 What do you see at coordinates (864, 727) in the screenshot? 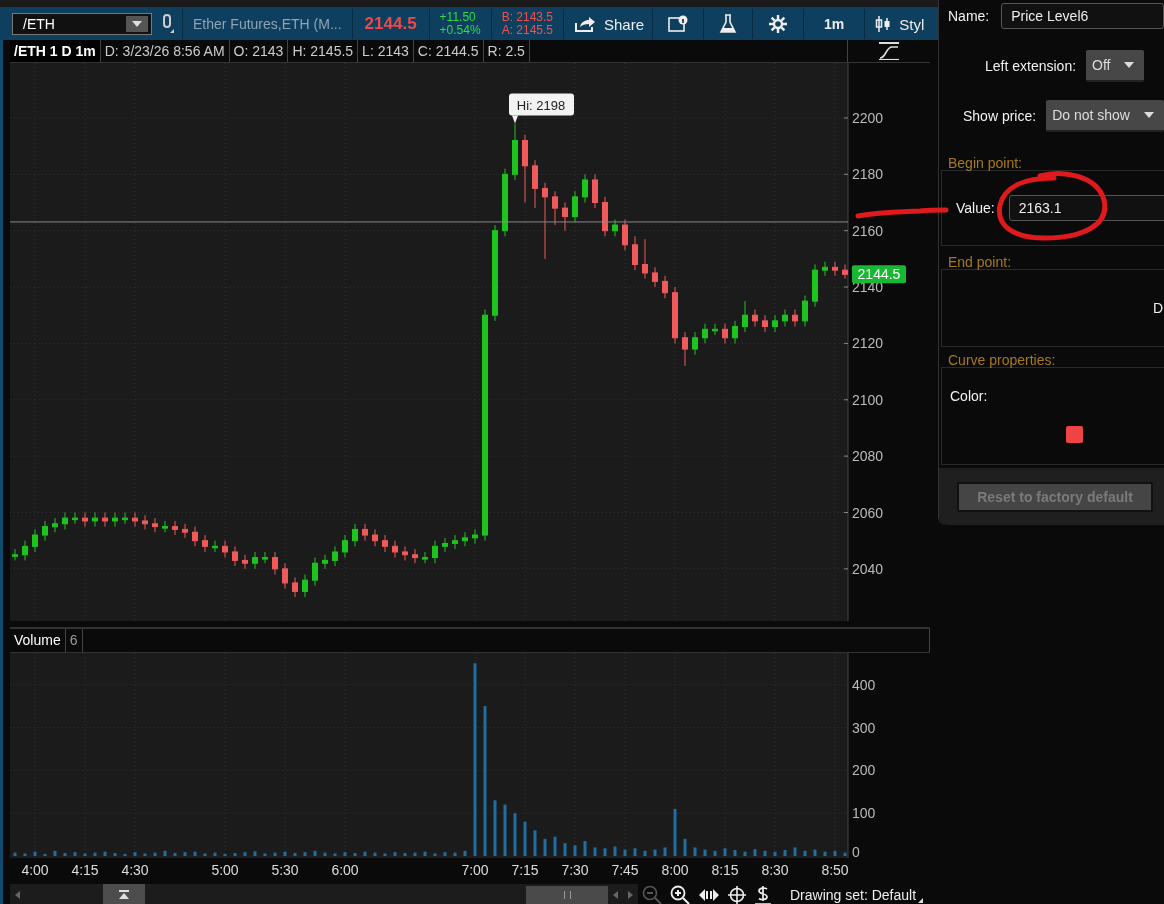
I see `y-axis-label: 300` at bounding box center [864, 727].